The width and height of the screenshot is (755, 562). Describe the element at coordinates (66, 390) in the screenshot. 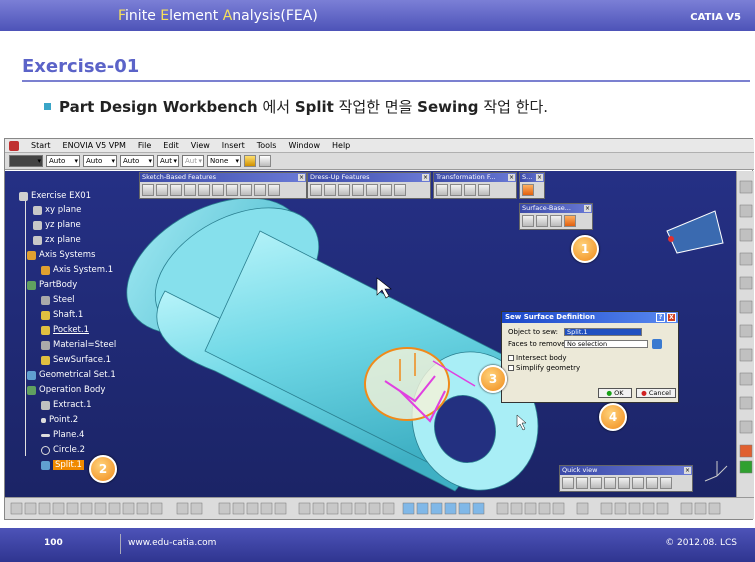

I see `tree-operation-body: Operation Body` at that location.